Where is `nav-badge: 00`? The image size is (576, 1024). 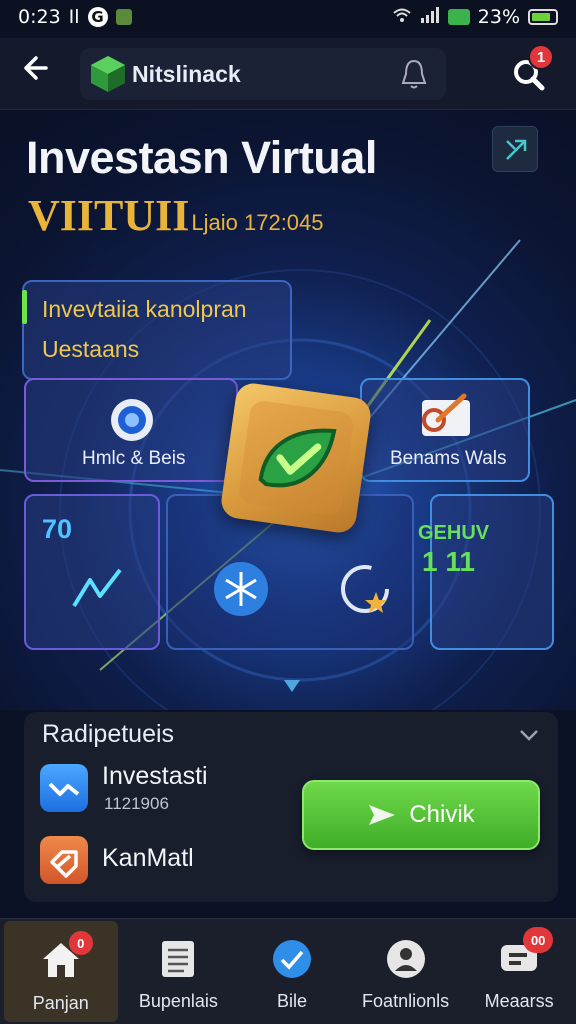 nav-badge: 00 is located at coordinates (538, 940).